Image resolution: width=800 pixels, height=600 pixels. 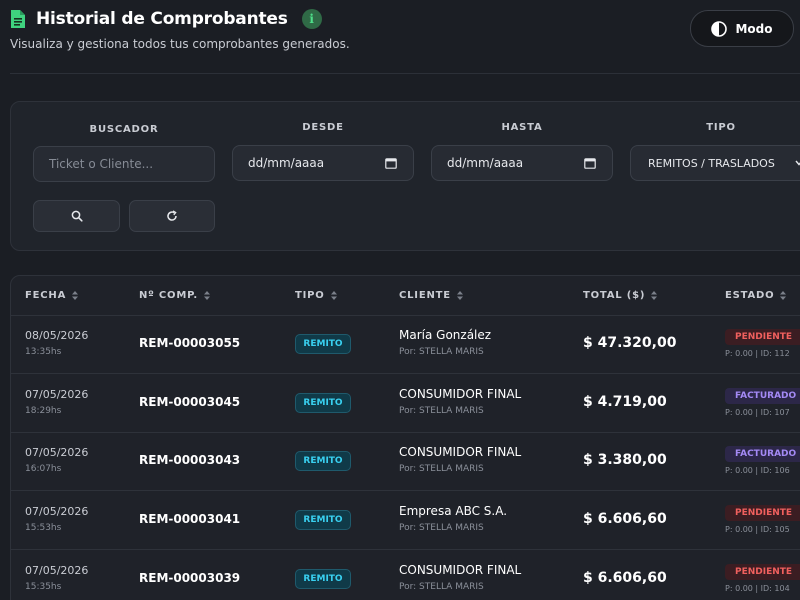 What do you see at coordinates (757, 529) in the screenshot?
I see `row-payment-id: P: 0.00 | ID: 105` at bounding box center [757, 529].